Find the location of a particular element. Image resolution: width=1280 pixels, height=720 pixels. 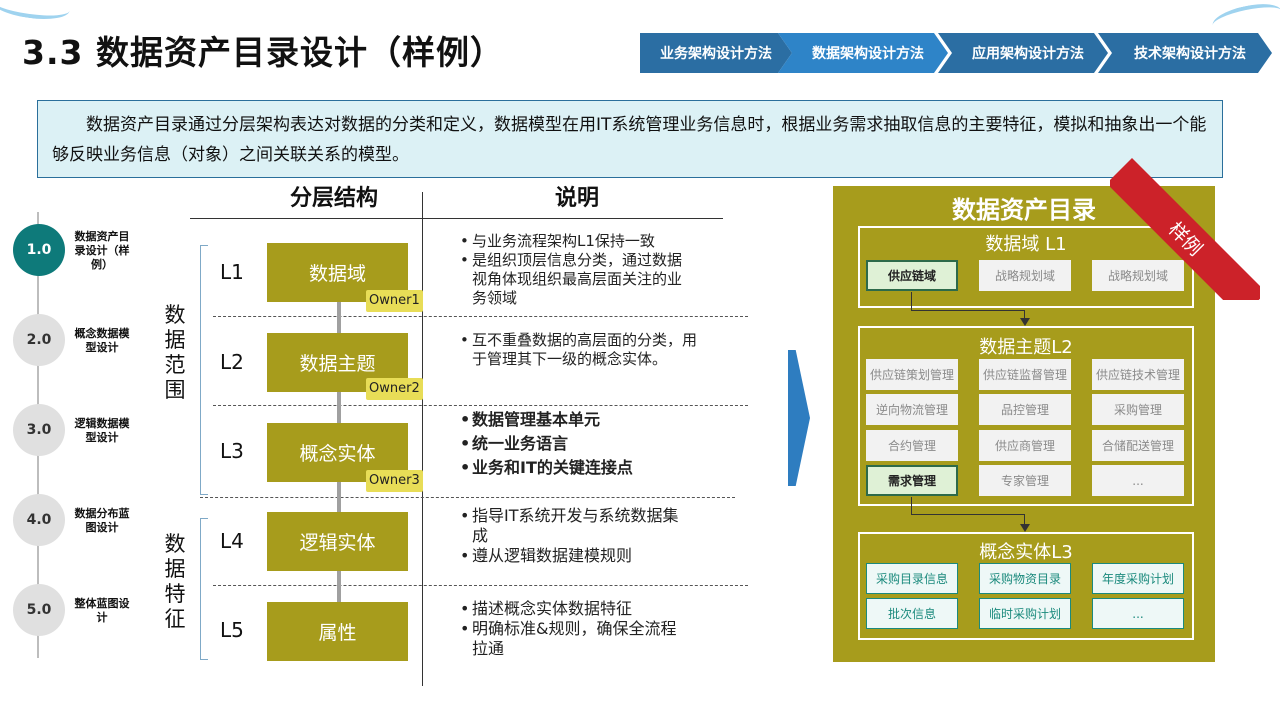

desc-item: 指导IT系统开发与系统数据集成 is located at coordinates (573, 526).